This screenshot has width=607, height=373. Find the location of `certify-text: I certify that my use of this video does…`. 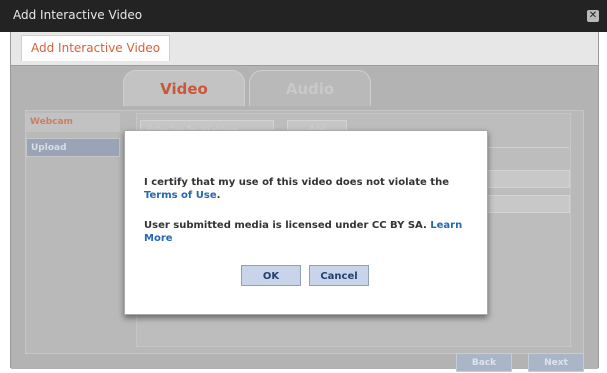

certify-text: I certify that my use of this video does… is located at coordinates (296, 182).